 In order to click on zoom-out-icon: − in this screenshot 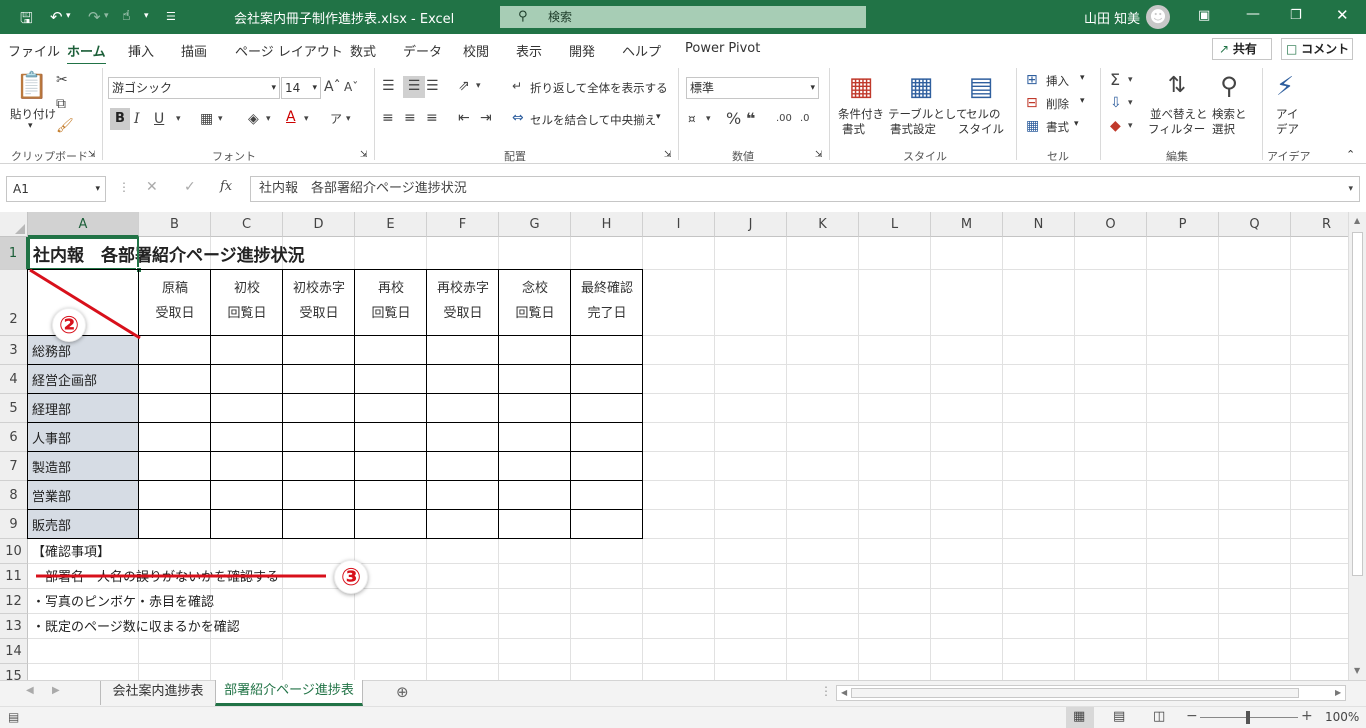, I will do `click(1192, 716)`.